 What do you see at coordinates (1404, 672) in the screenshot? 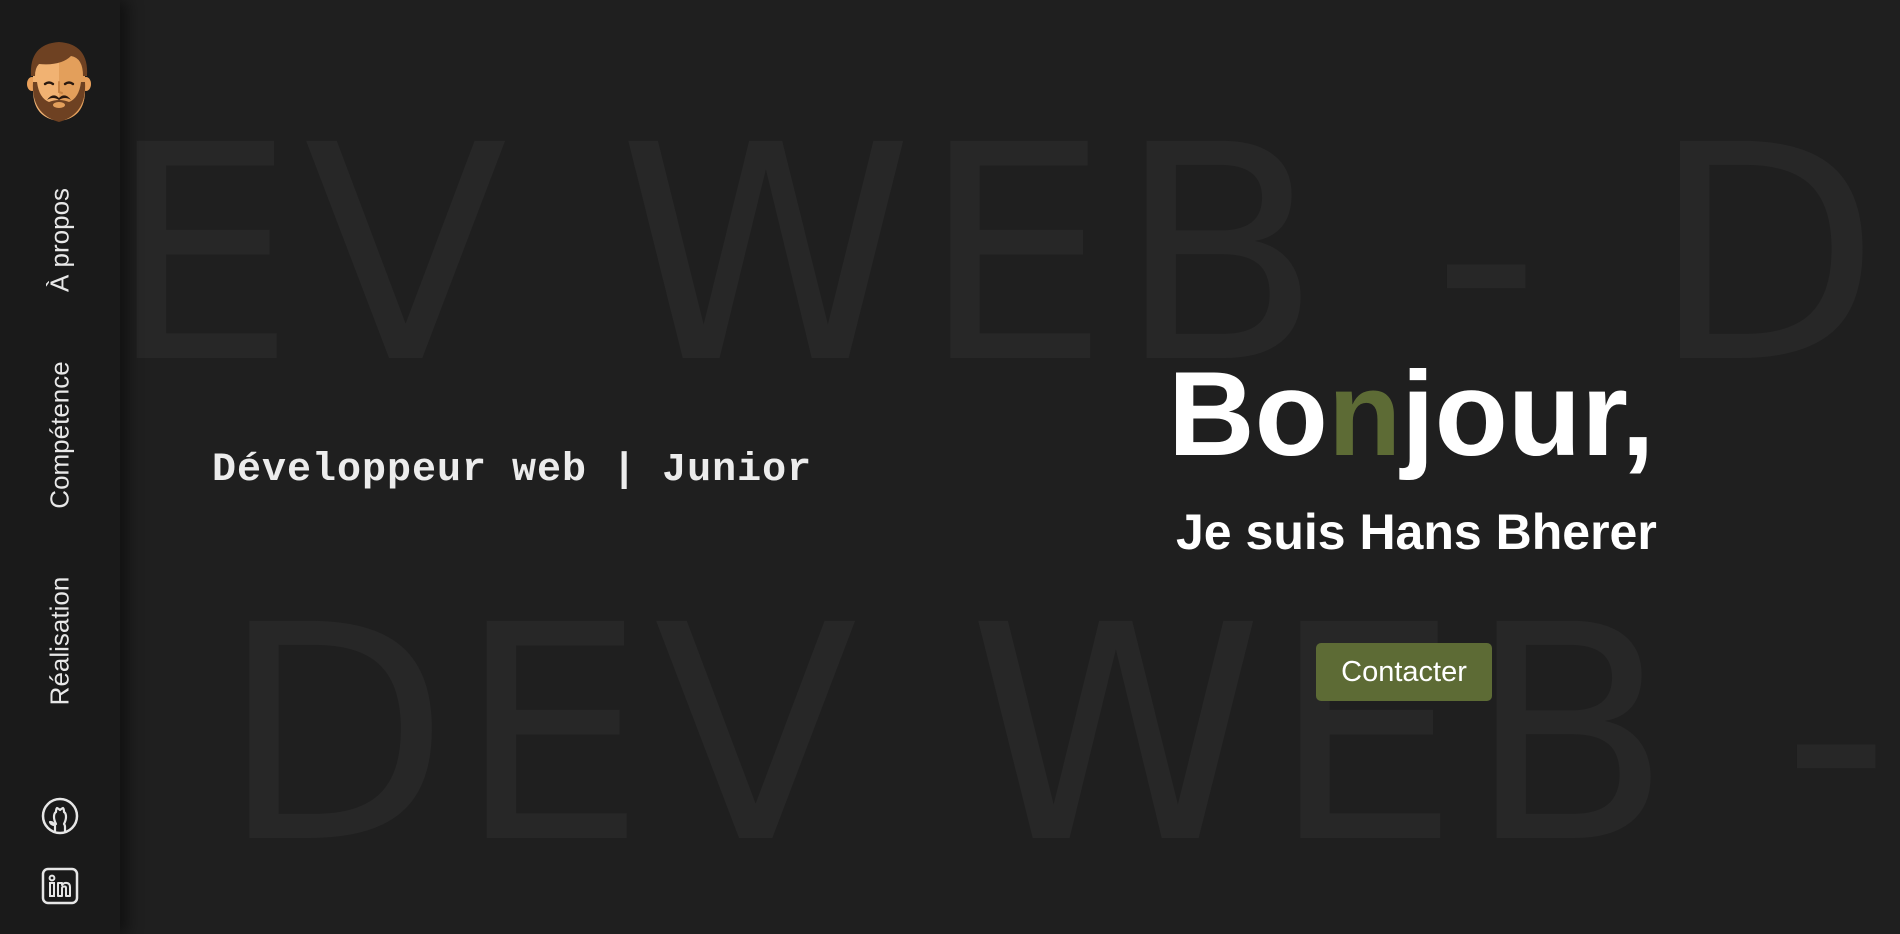
I see `contact-button: Contacter` at bounding box center [1404, 672].